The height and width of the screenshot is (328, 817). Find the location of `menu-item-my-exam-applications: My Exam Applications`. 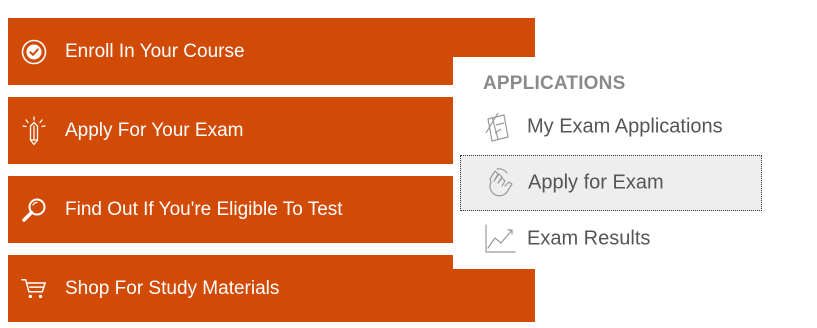

menu-item-my-exam-applications: My Exam Applications is located at coordinates (611, 127).